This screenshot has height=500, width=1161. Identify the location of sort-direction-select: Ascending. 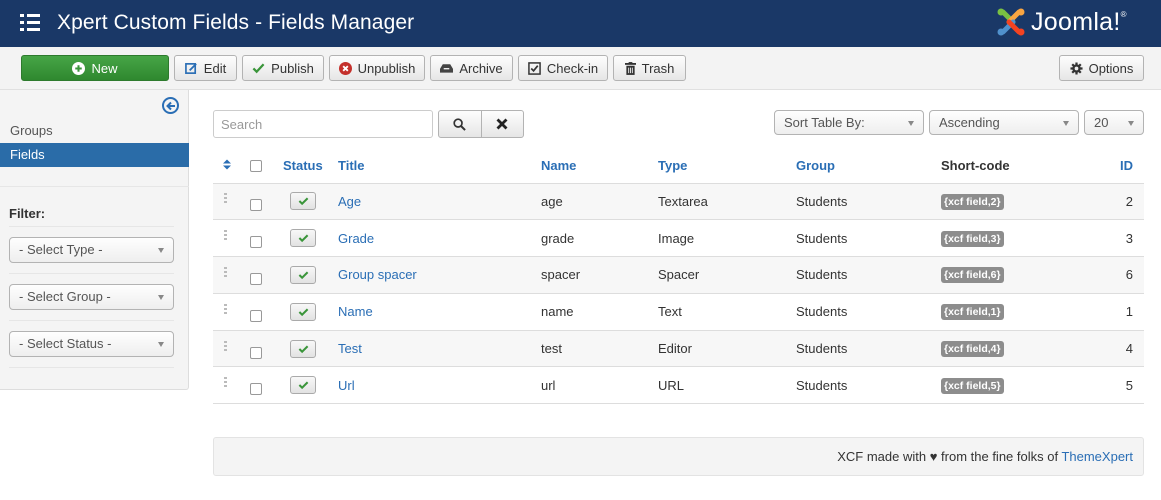
(1004, 122).